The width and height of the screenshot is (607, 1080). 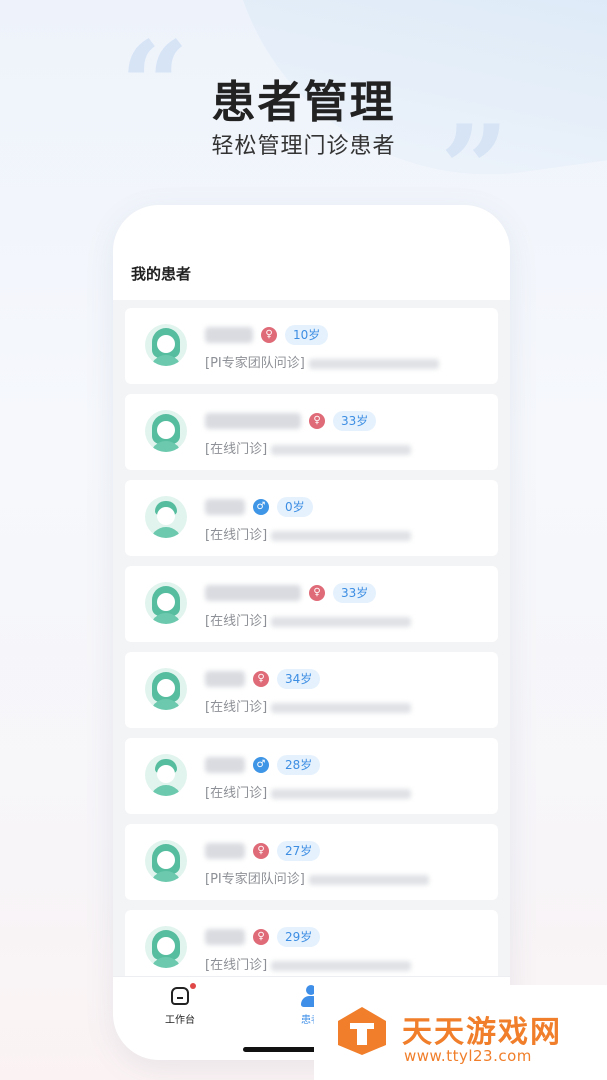 What do you see at coordinates (299, 765) in the screenshot?
I see `age-badge: 28岁` at bounding box center [299, 765].